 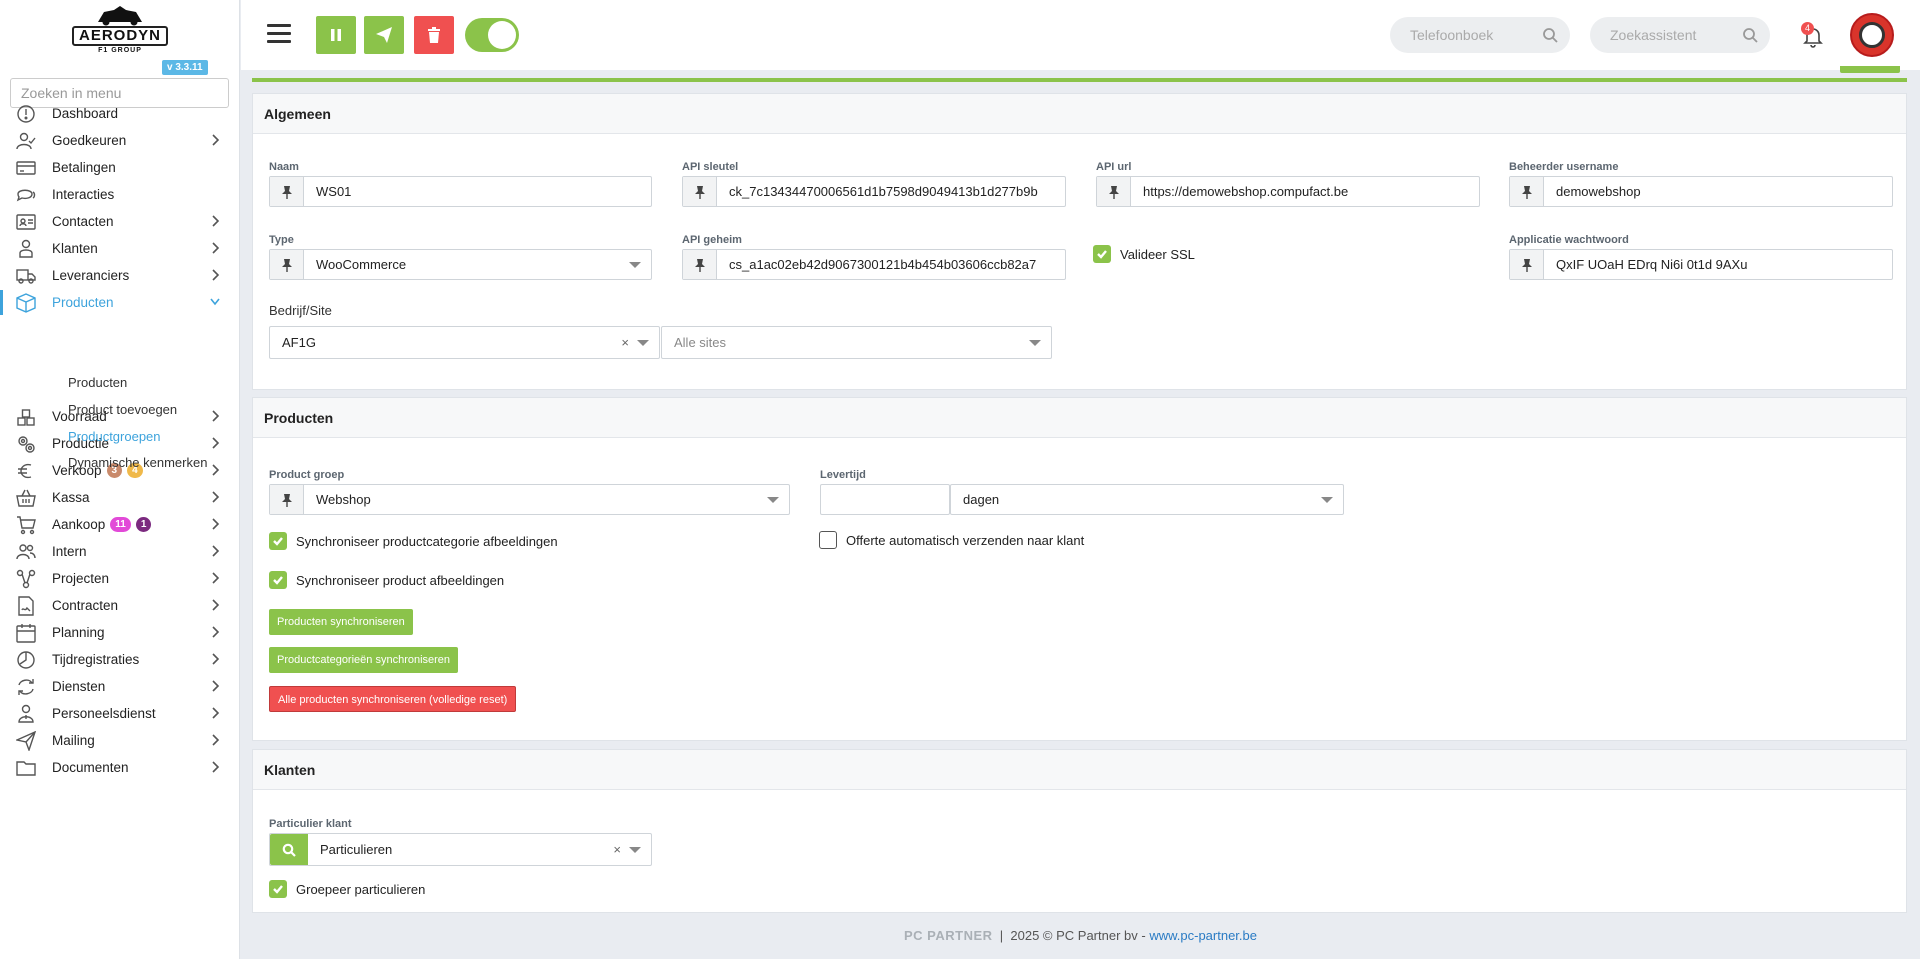 I want to click on logo: AERODYN F1 GROUP, so click(x=120, y=28).